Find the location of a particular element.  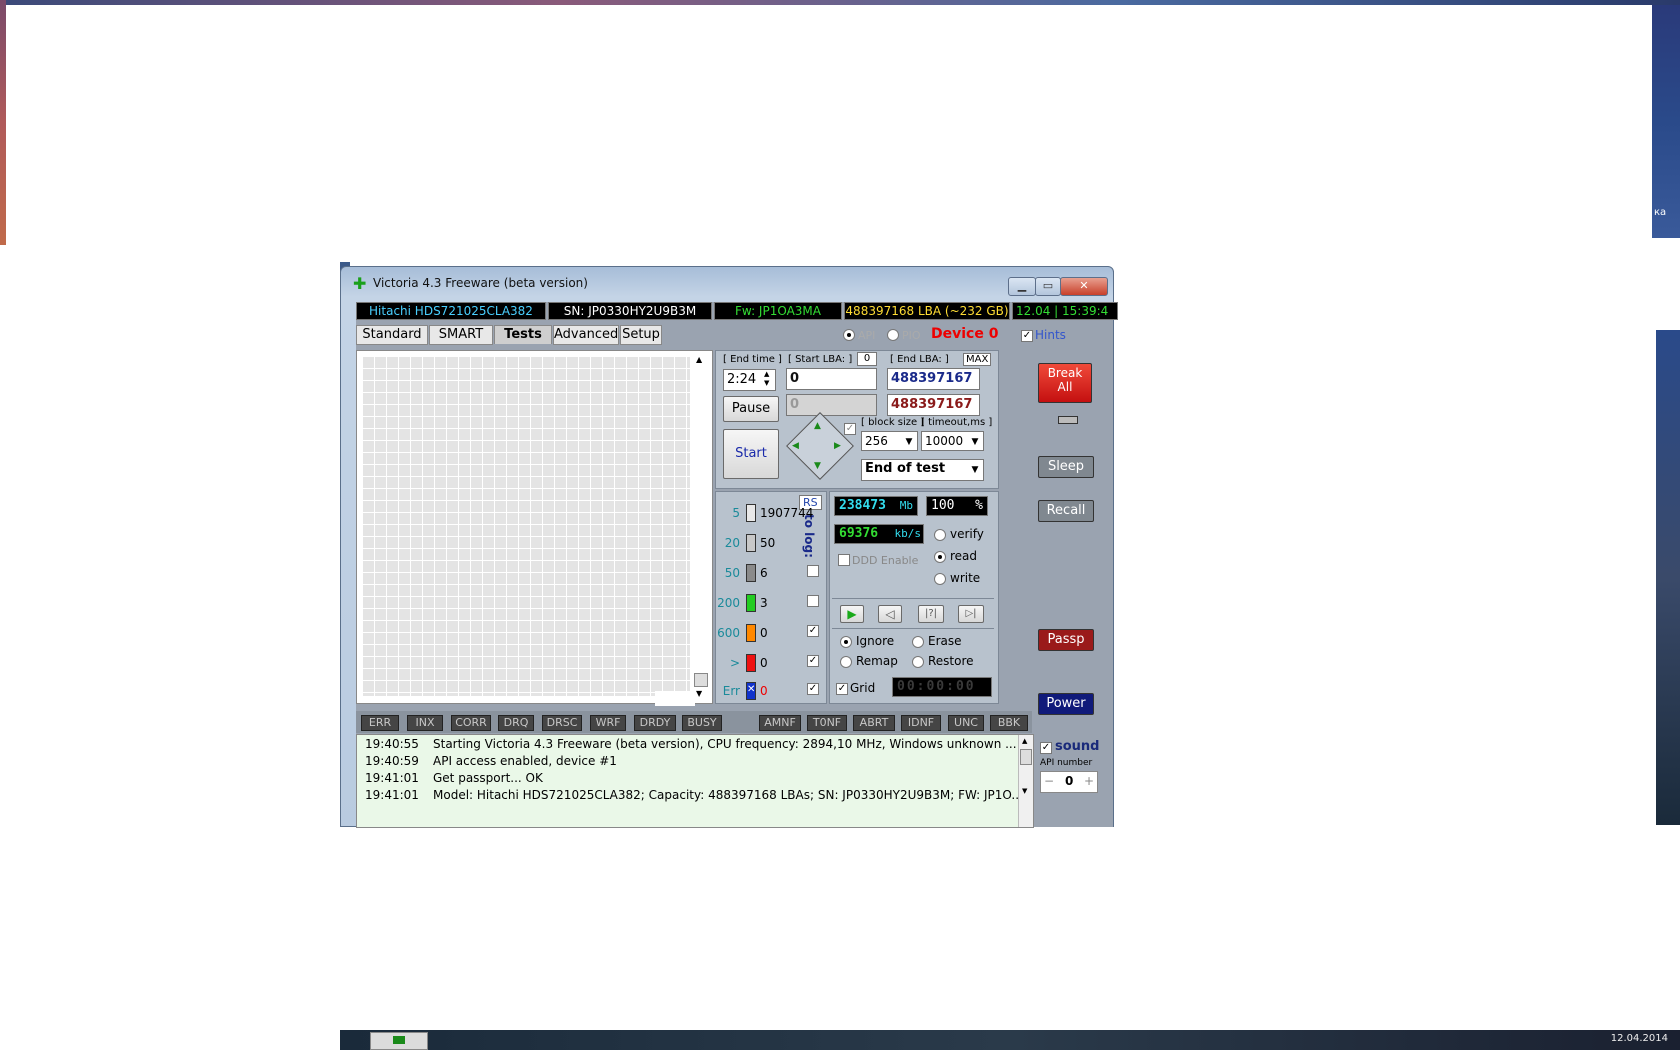

start-button: Start is located at coordinates (751, 454).